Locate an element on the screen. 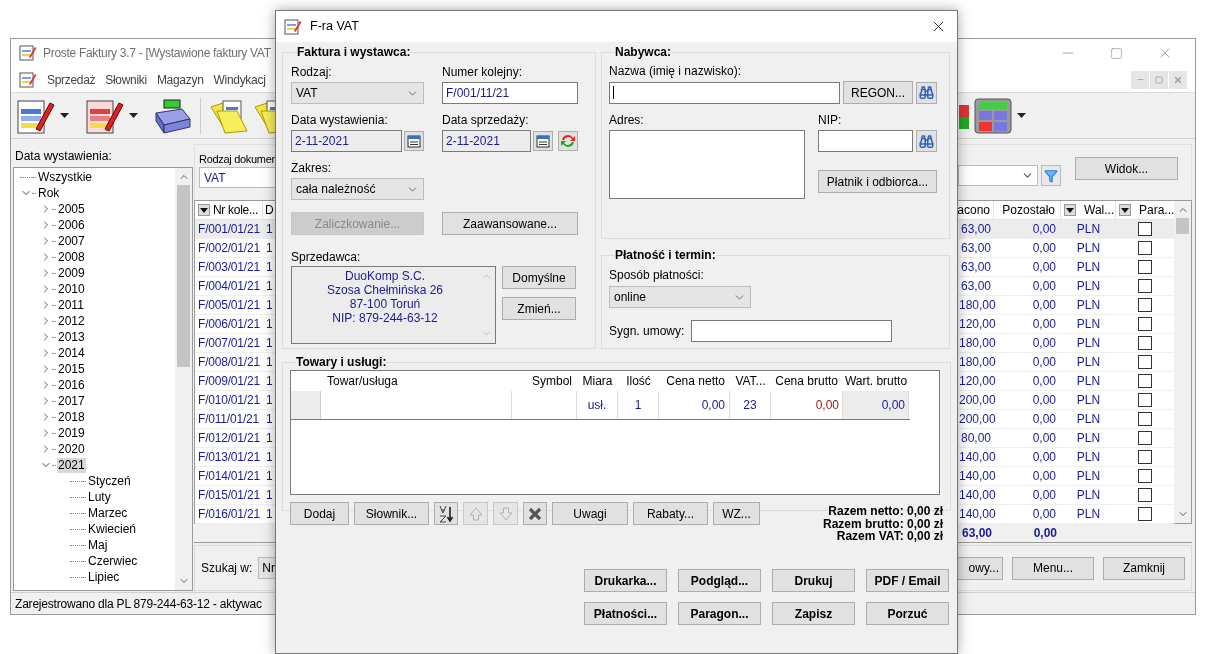 This screenshot has width=1206, height=654. table-row: F/006/01/21 1 is located at coordinates (235, 324).